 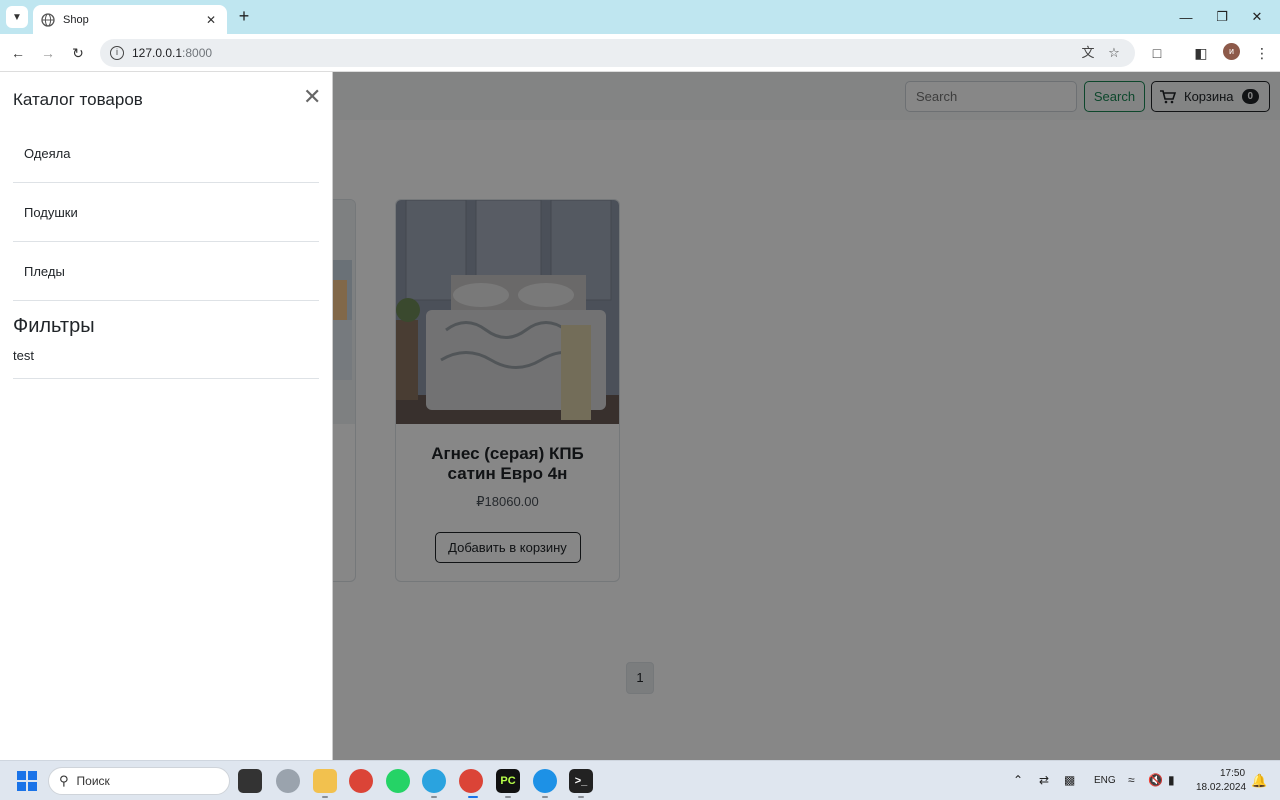 I want to click on clock-date: 18.02.2024, so click(x=1221, y=787).